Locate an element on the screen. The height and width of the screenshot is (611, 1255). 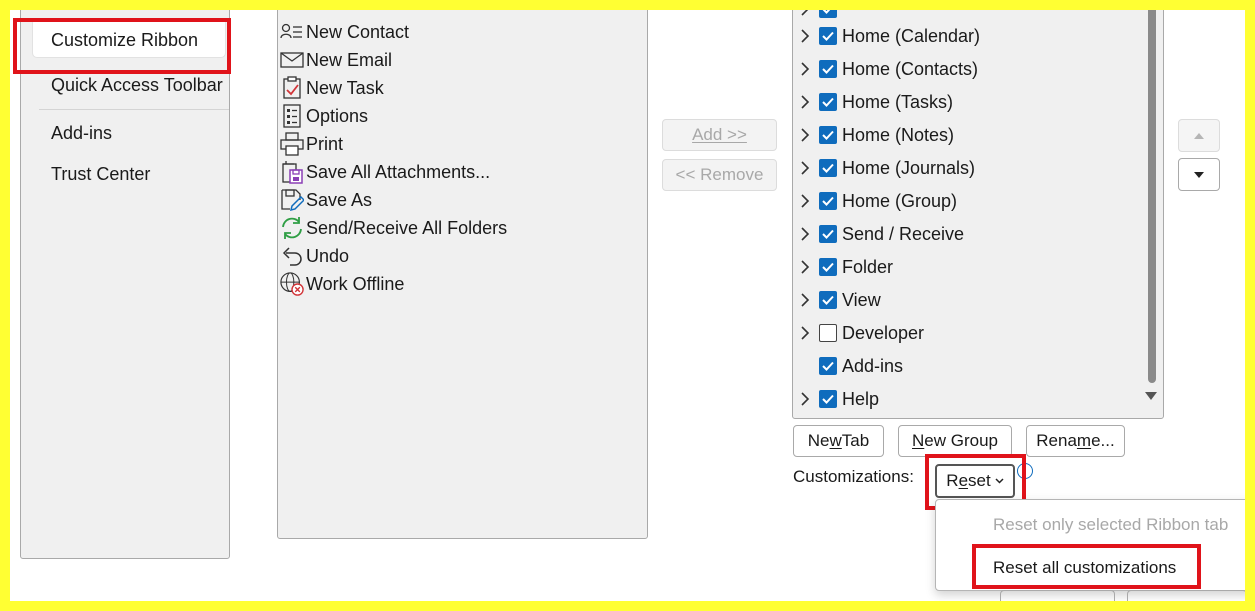
command-item: New Task is located at coordinates (332, 88).